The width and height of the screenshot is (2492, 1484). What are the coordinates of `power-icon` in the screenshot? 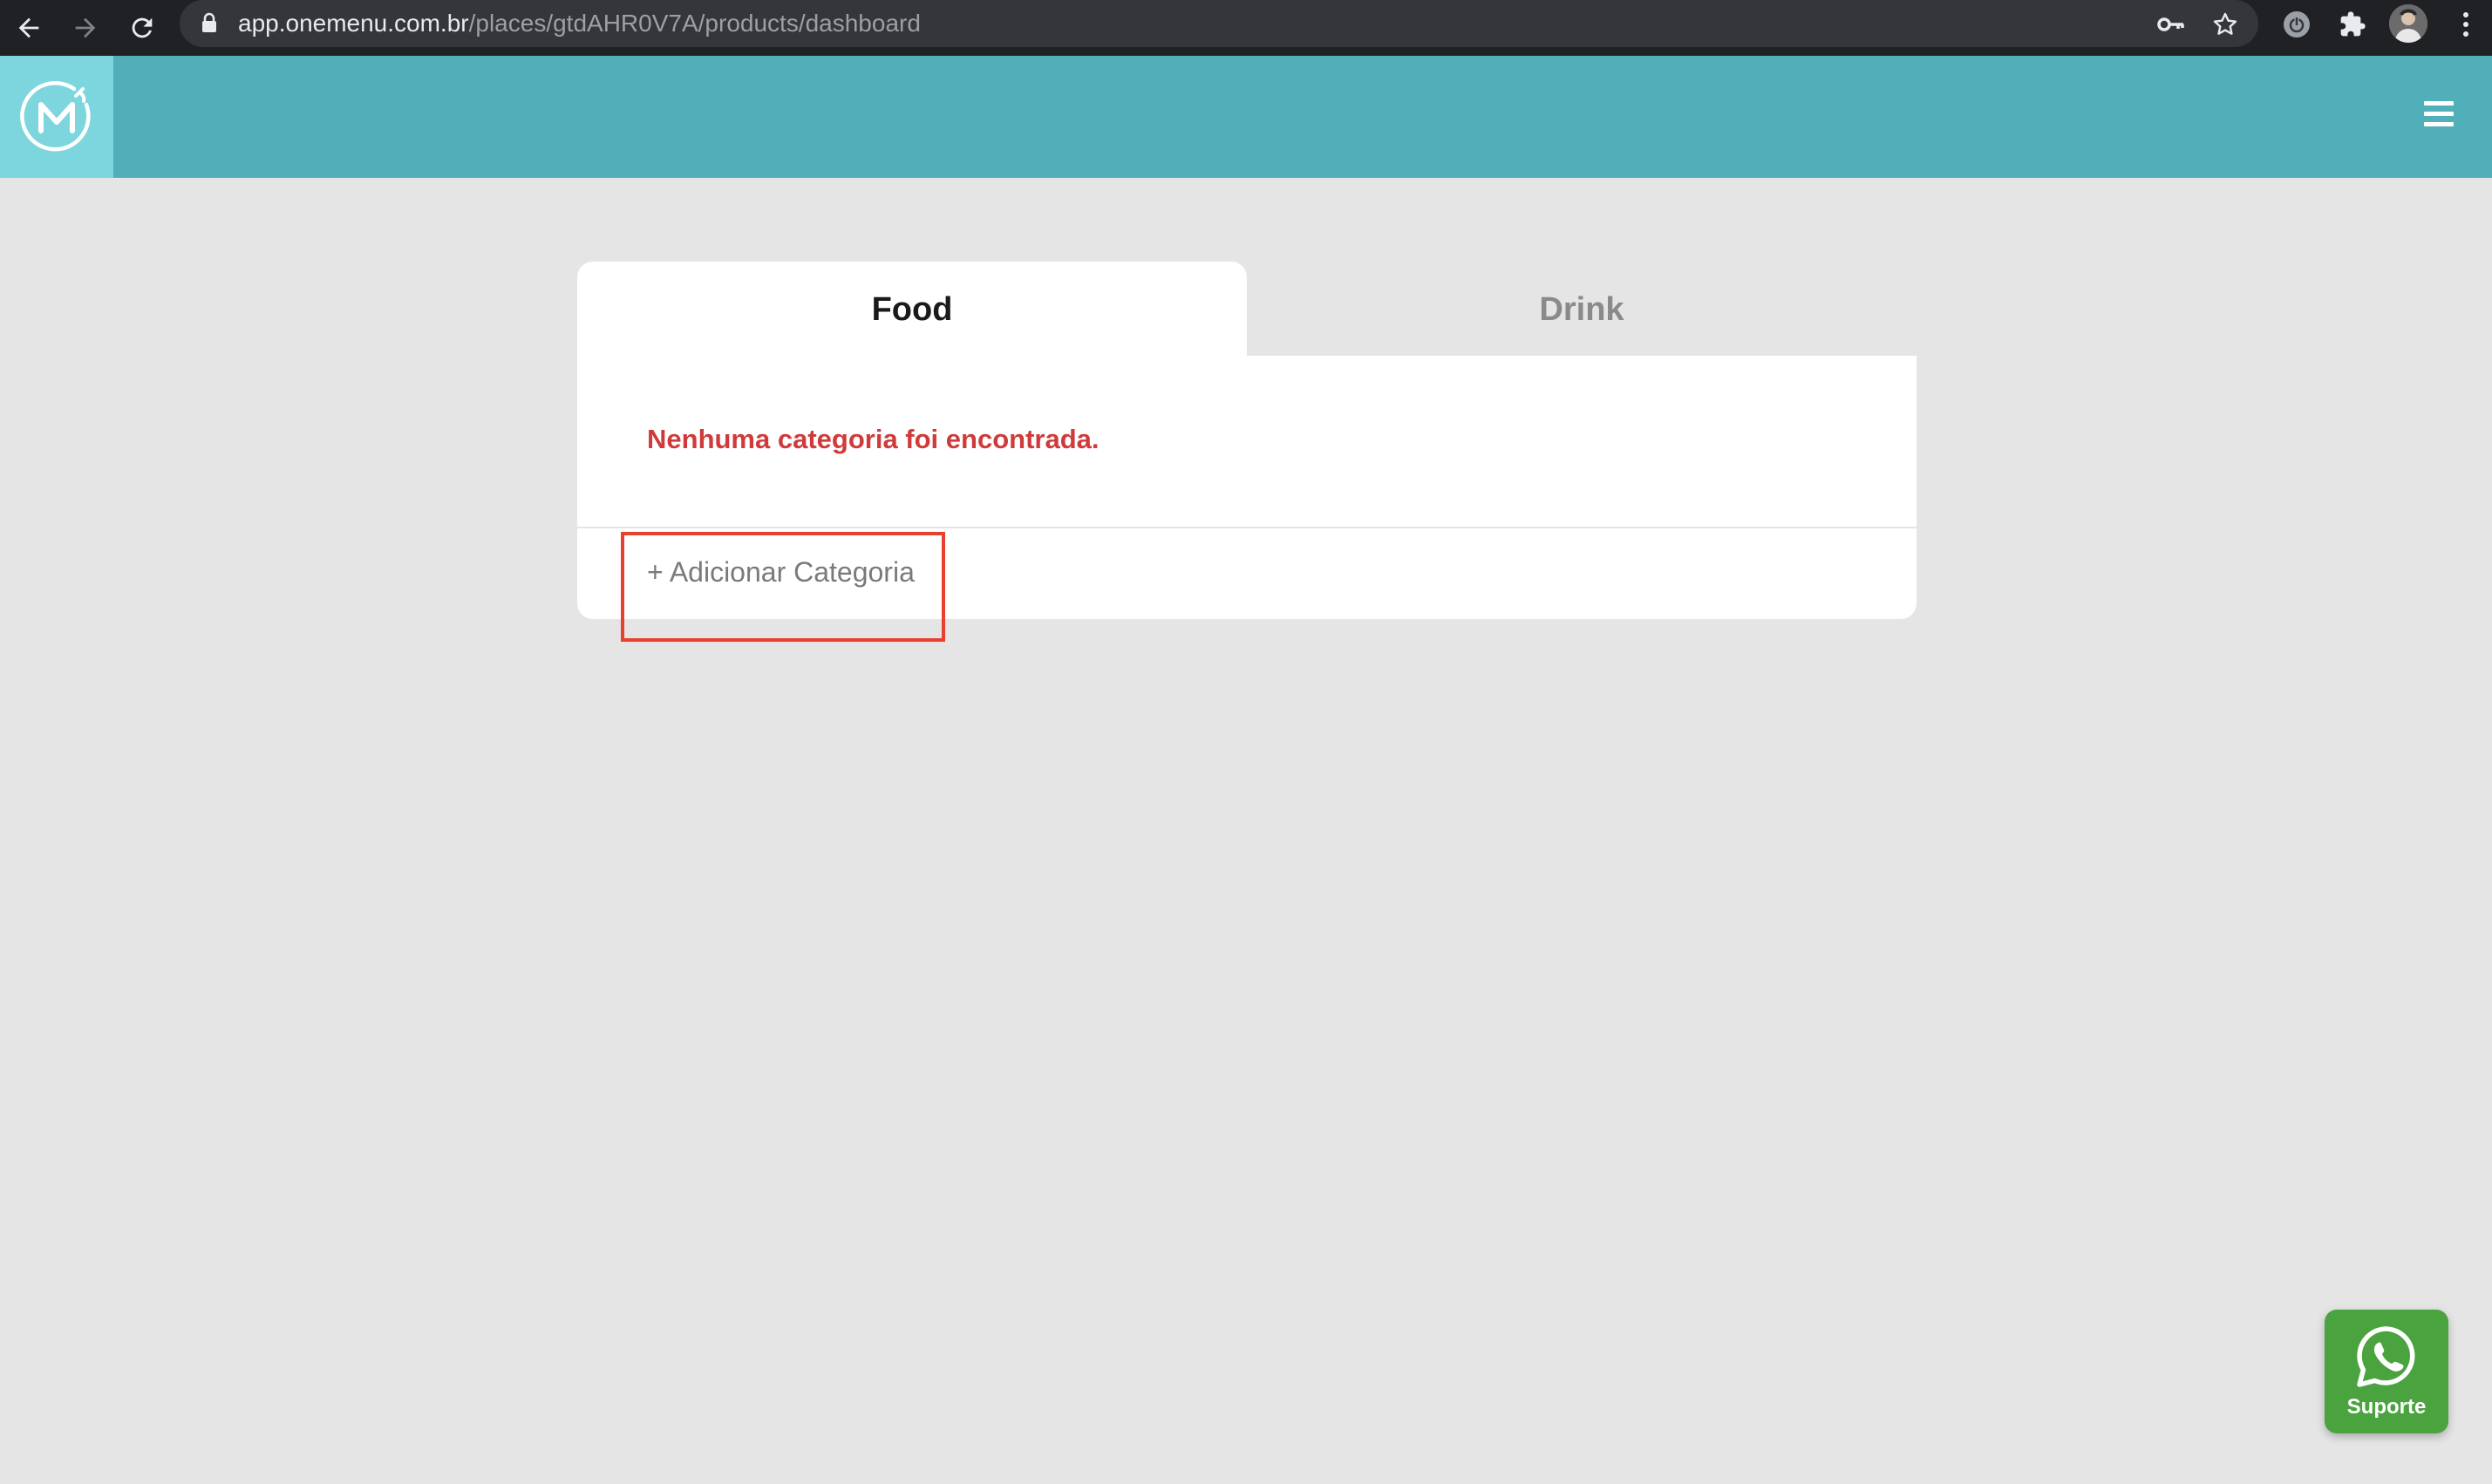 It's located at (2297, 24).